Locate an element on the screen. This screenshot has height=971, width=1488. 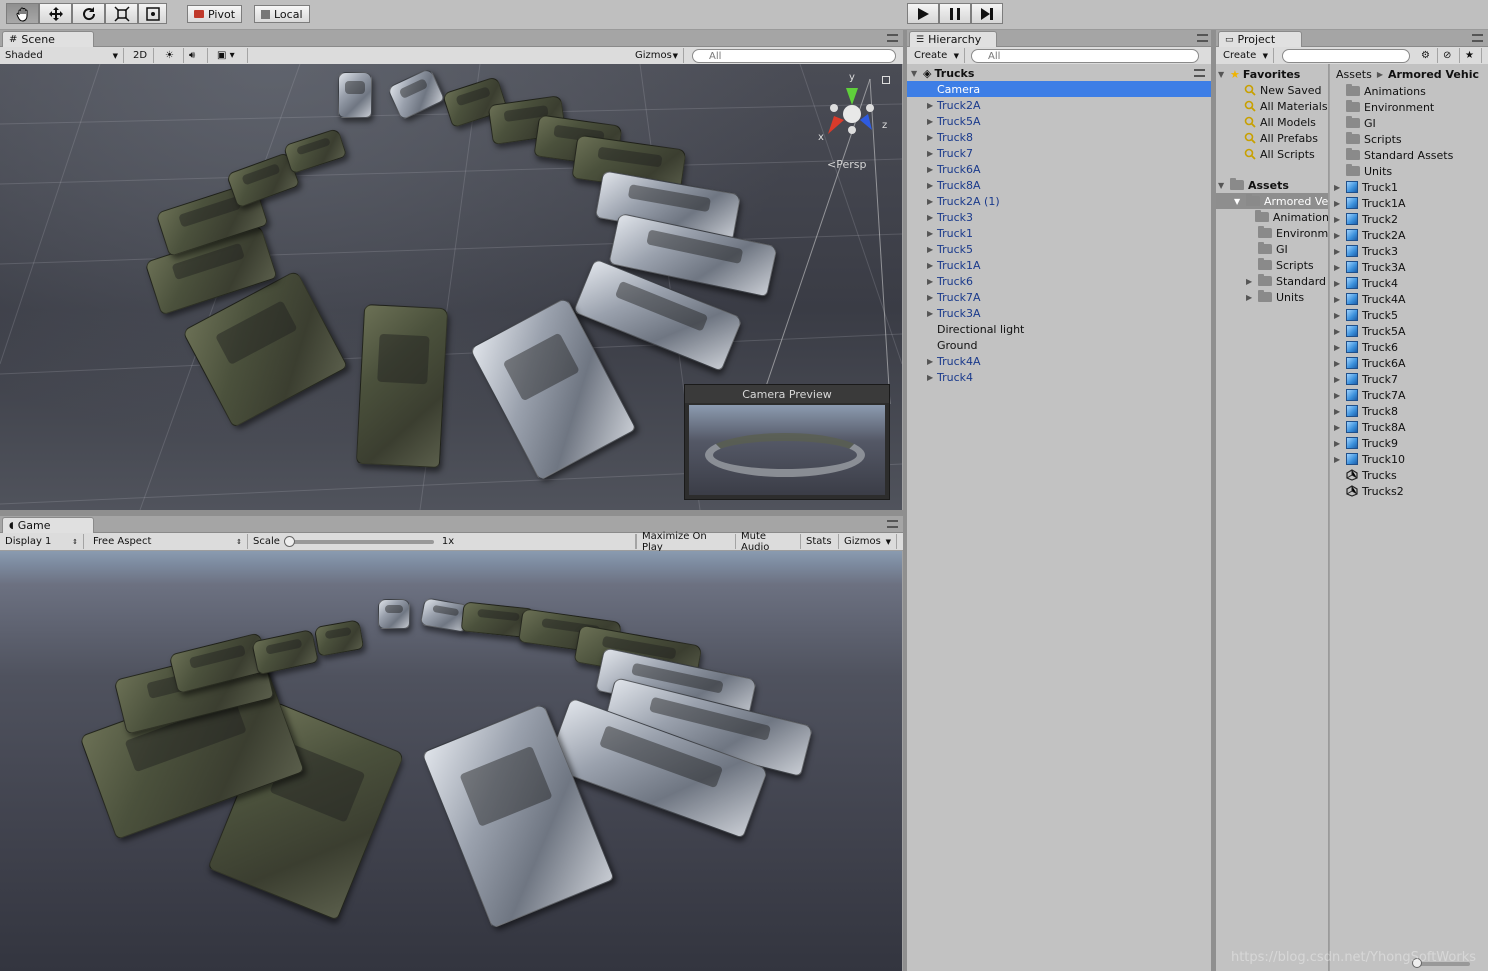
project-asset-item: ▶ Truck7 is located at coordinates (1366, 379).